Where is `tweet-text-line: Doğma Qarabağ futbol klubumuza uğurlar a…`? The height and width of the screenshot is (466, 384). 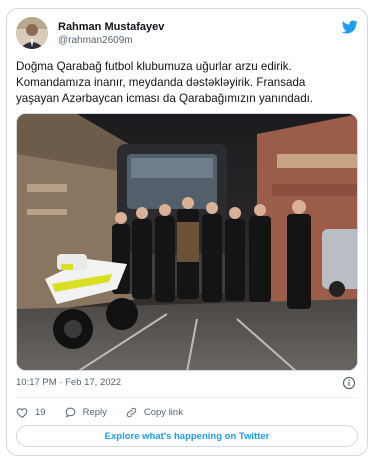
tweet-text-line: Doğma Qarabağ futbol klubumuza uğurlar a… is located at coordinates (154, 66).